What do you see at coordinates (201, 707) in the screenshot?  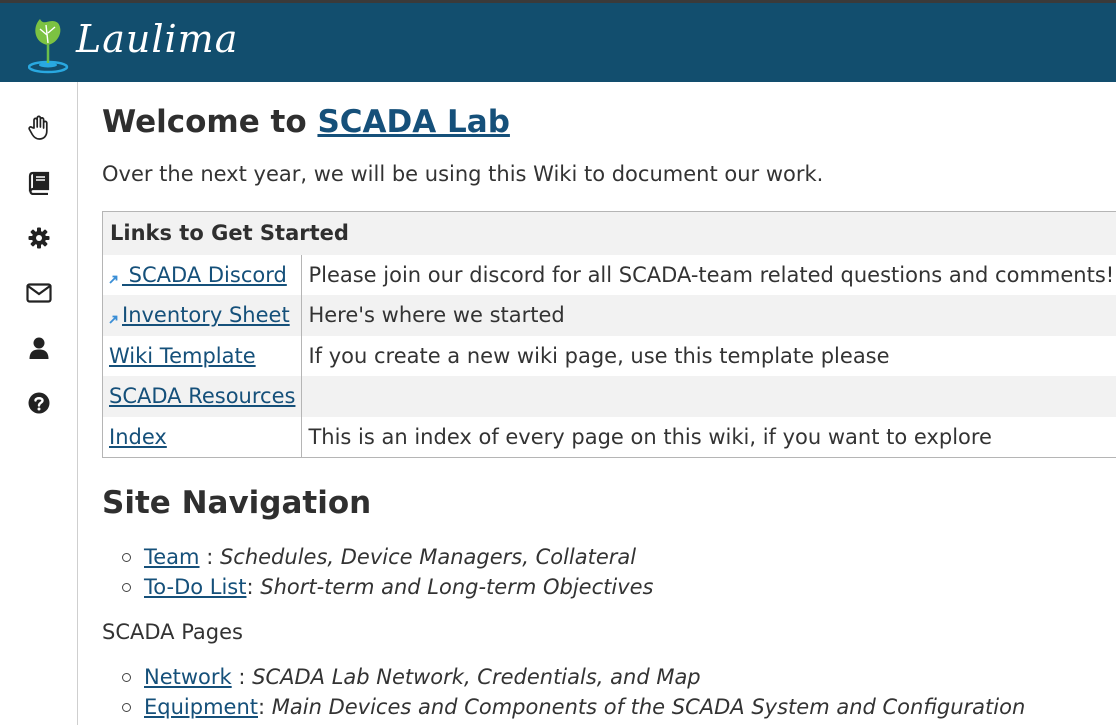 I see `equipment-link: Equipment` at bounding box center [201, 707].